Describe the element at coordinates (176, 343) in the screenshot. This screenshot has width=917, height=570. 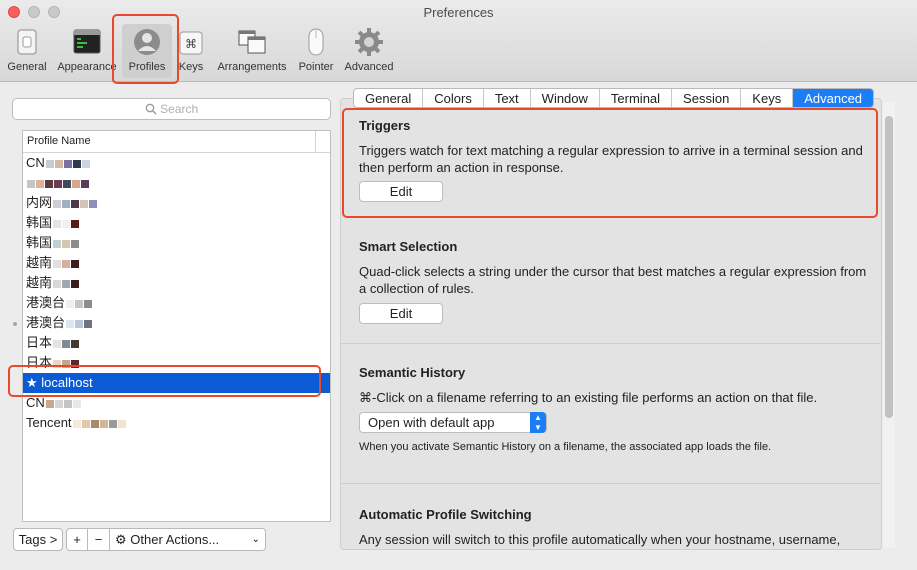
I see `profile-row: 日本` at that location.